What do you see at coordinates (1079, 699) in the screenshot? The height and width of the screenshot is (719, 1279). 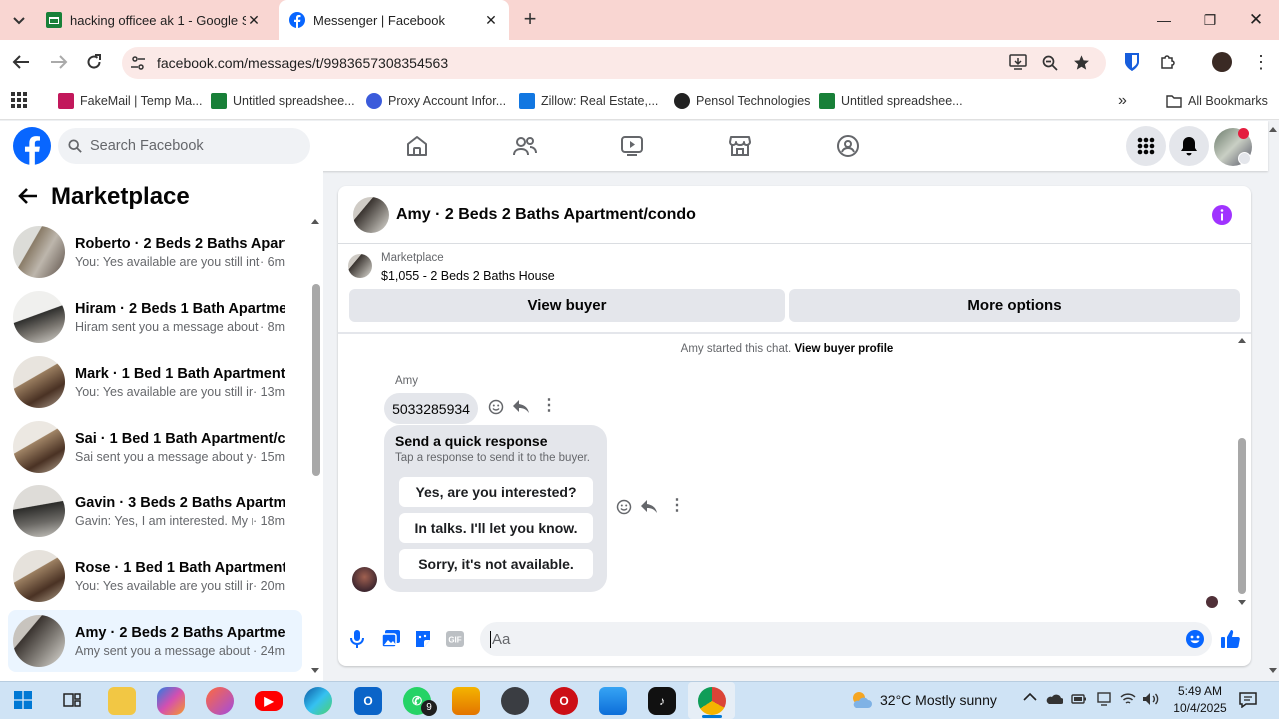 I see `battery-icon` at bounding box center [1079, 699].